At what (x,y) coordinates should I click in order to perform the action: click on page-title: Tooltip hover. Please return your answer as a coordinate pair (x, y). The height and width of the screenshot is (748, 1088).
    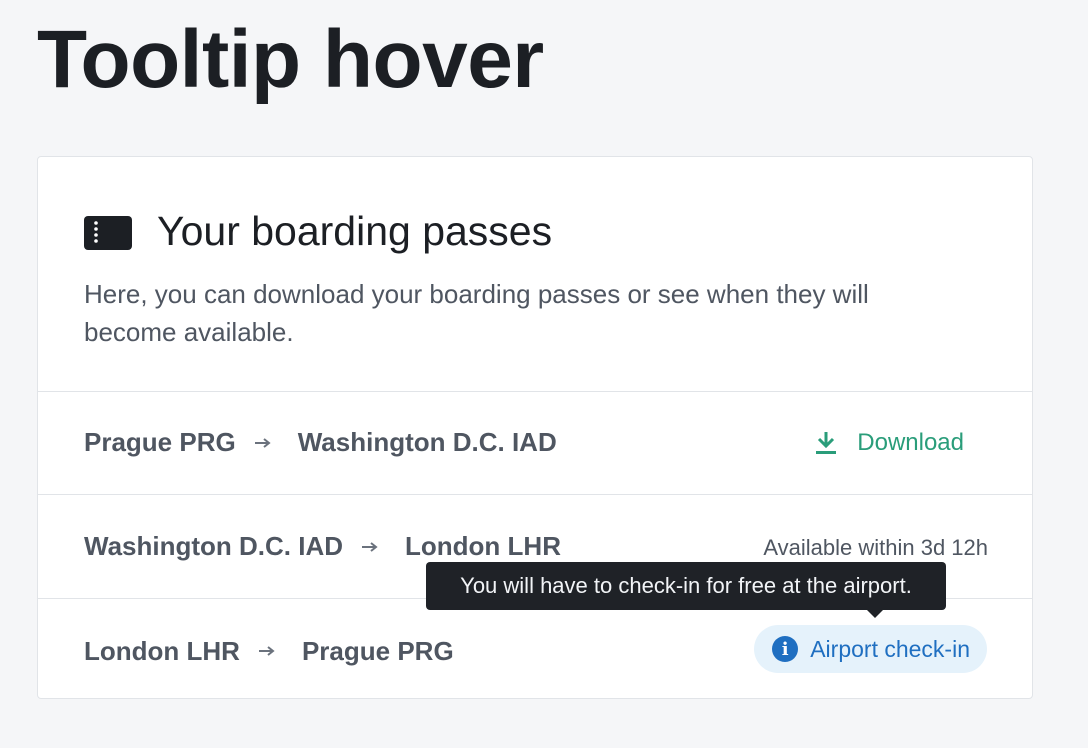
    Looking at the image, I should click on (290, 59).